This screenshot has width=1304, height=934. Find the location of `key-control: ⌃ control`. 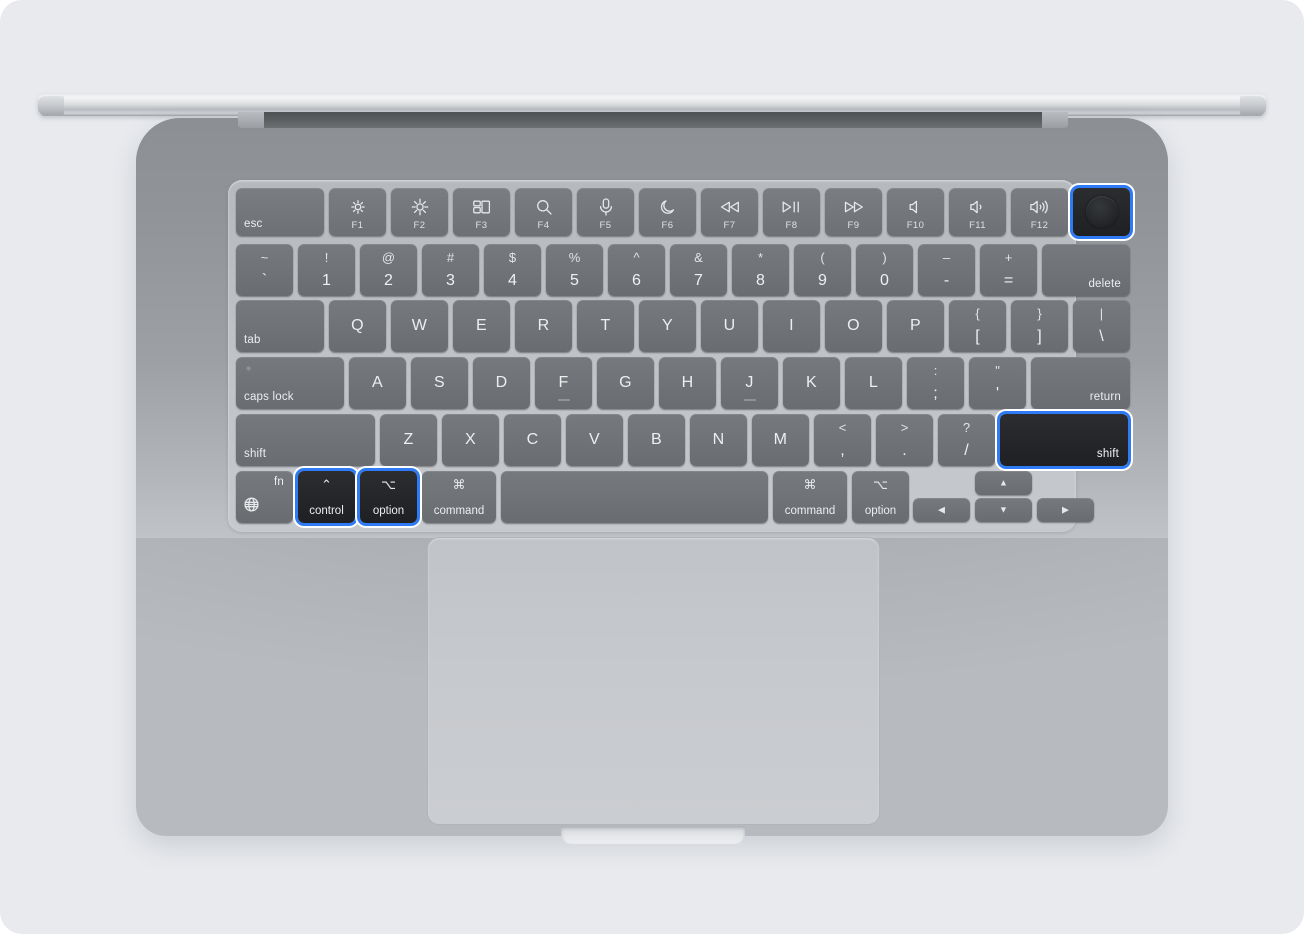

key-control: ⌃ control is located at coordinates (326, 497).